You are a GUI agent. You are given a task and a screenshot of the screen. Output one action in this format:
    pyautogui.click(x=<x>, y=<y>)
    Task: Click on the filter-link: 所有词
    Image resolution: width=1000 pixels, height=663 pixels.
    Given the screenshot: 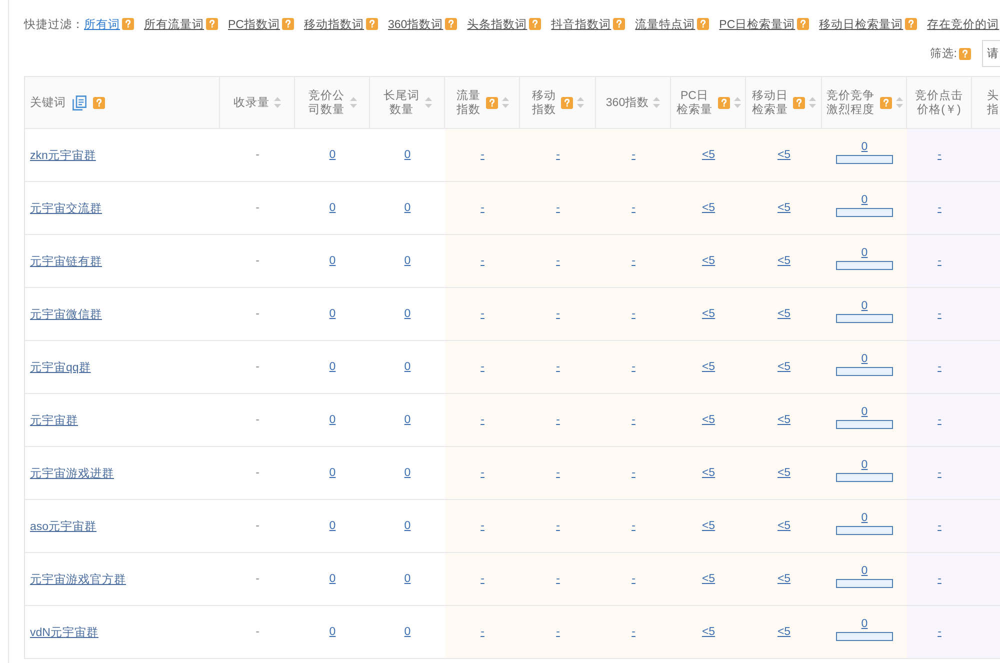 What is the action you would take?
    pyautogui.click(x=102, y=24)
    